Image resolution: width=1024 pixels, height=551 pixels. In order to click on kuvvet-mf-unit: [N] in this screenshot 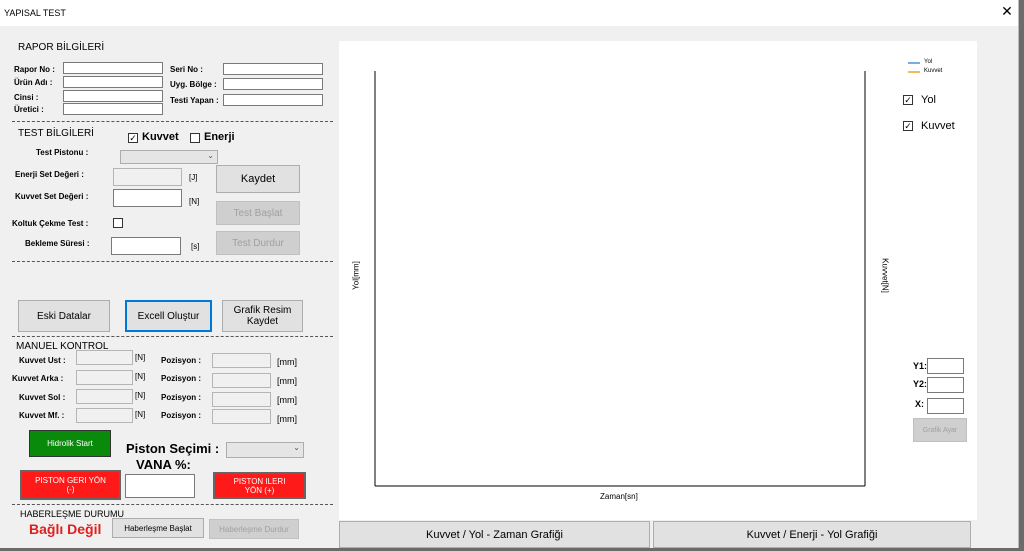, I will do `click(140, 414)`.